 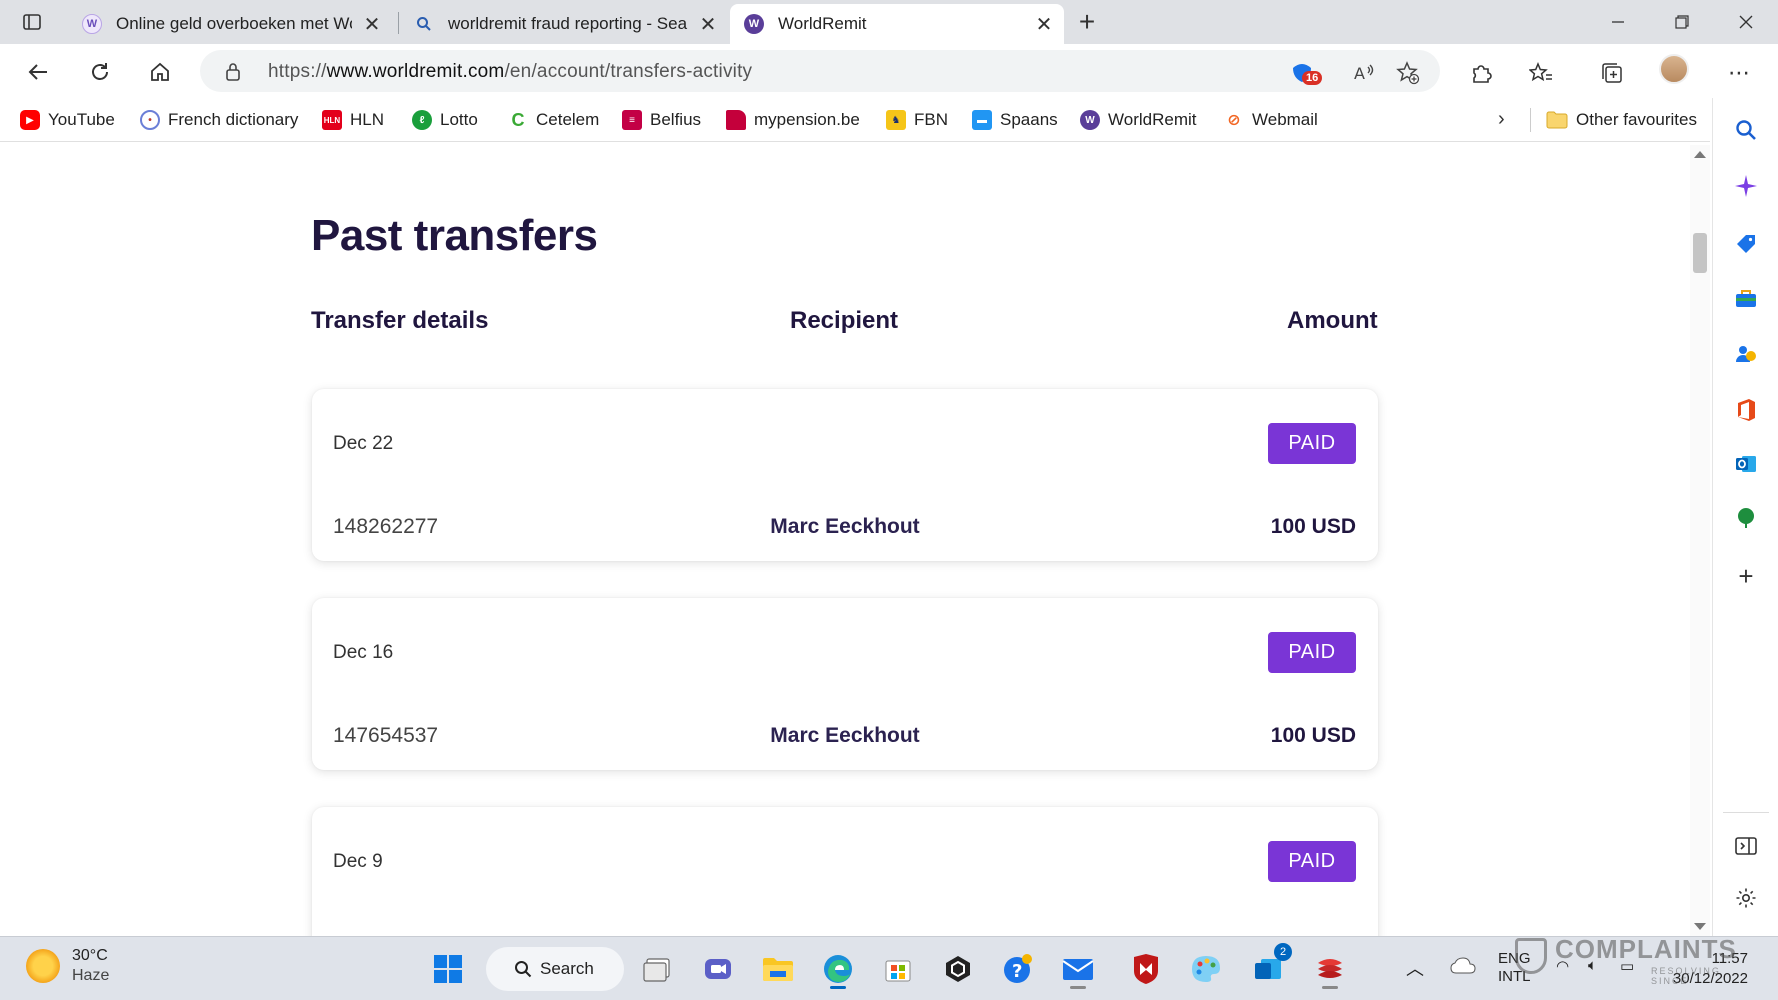 I want to click on tab-title: Online geld overboeken met Wo, so click(x=234, y=23).